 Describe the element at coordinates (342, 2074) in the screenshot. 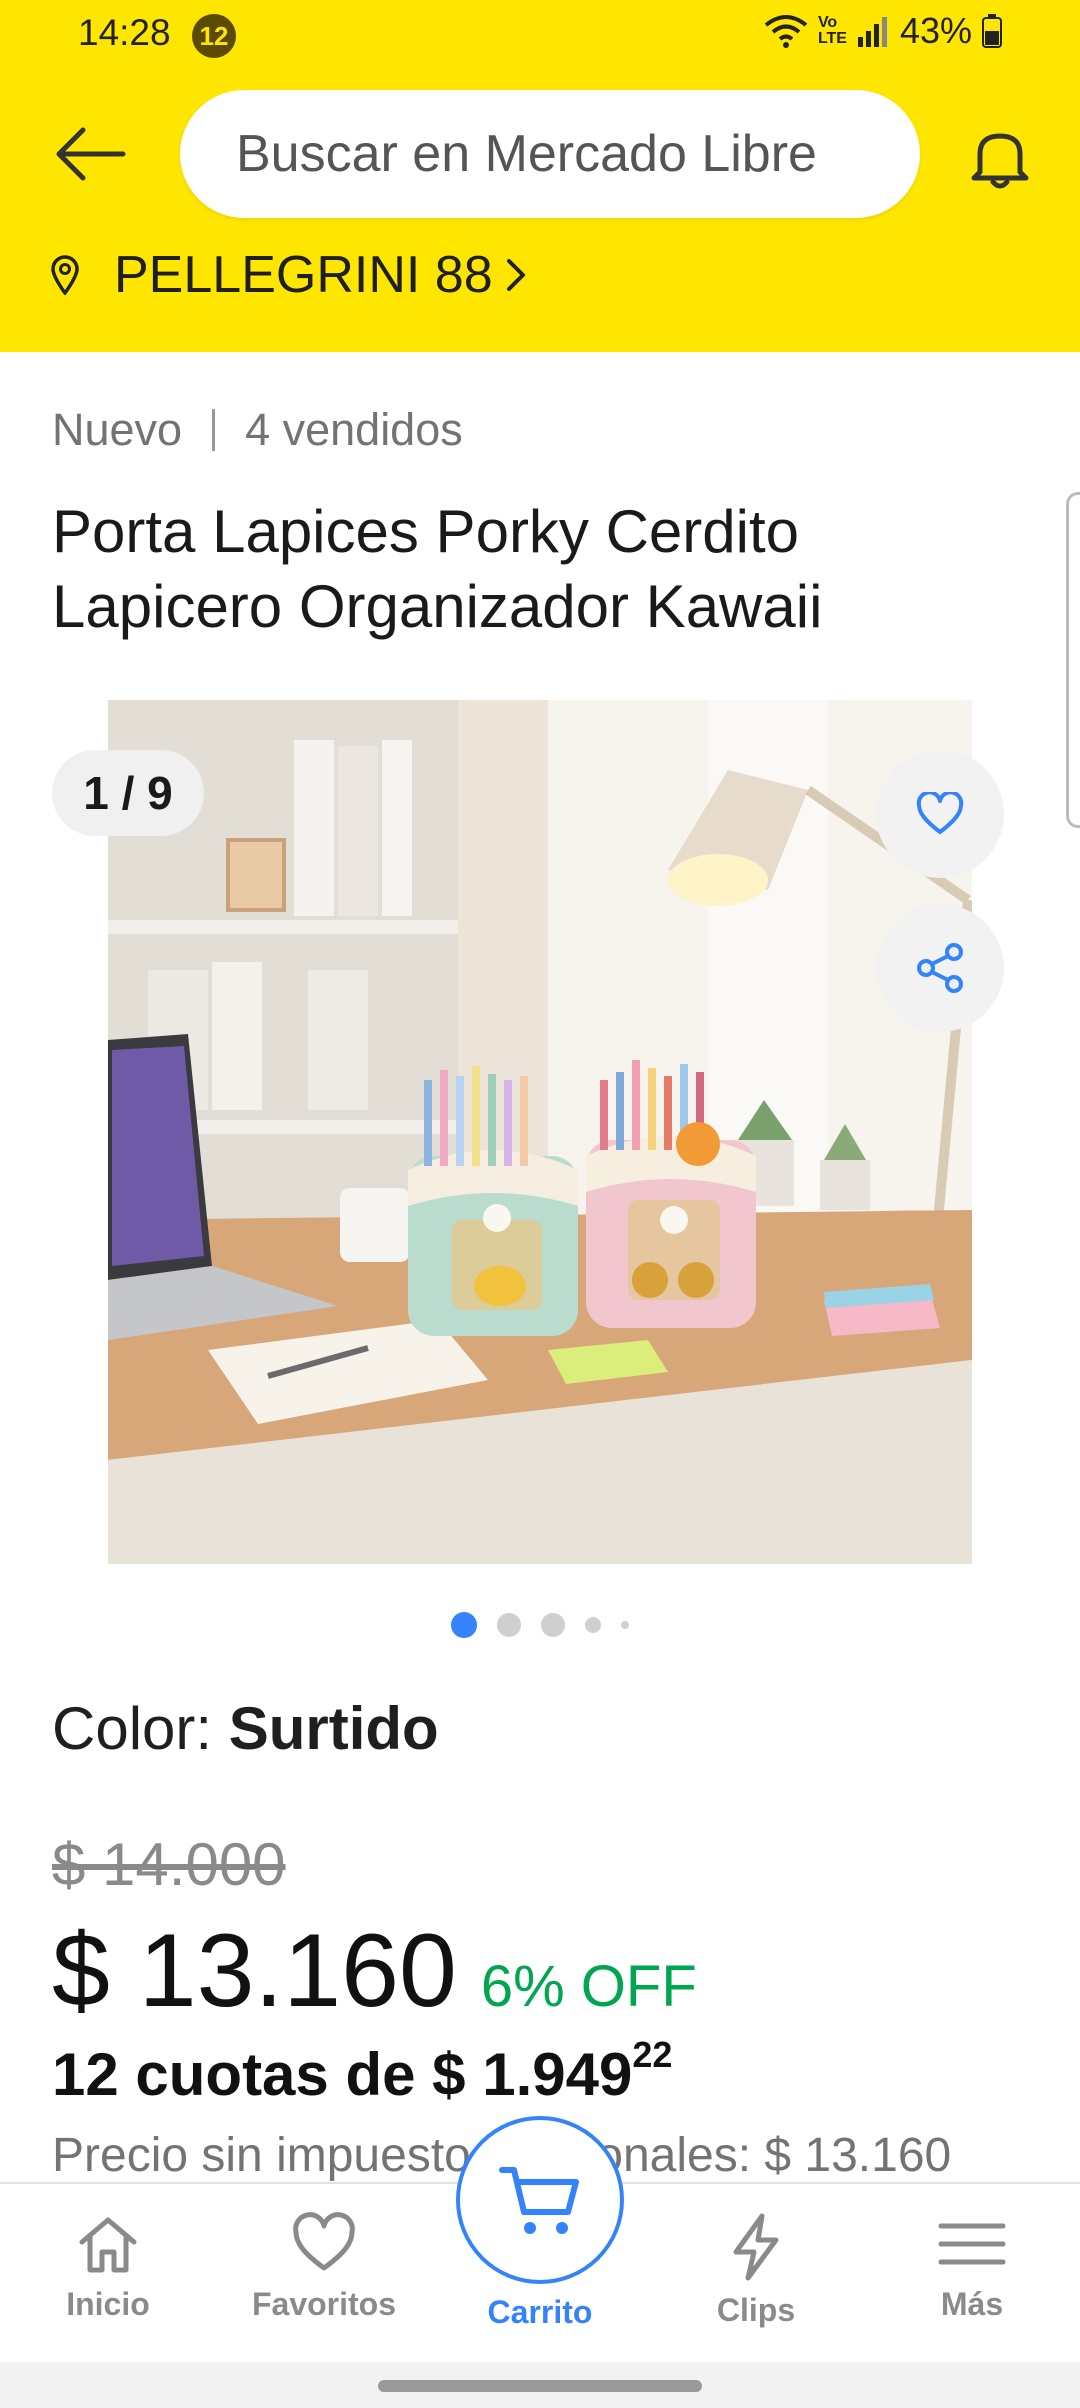

I see `installments-amount: 12 cuotas de $ 1.949` at that location.